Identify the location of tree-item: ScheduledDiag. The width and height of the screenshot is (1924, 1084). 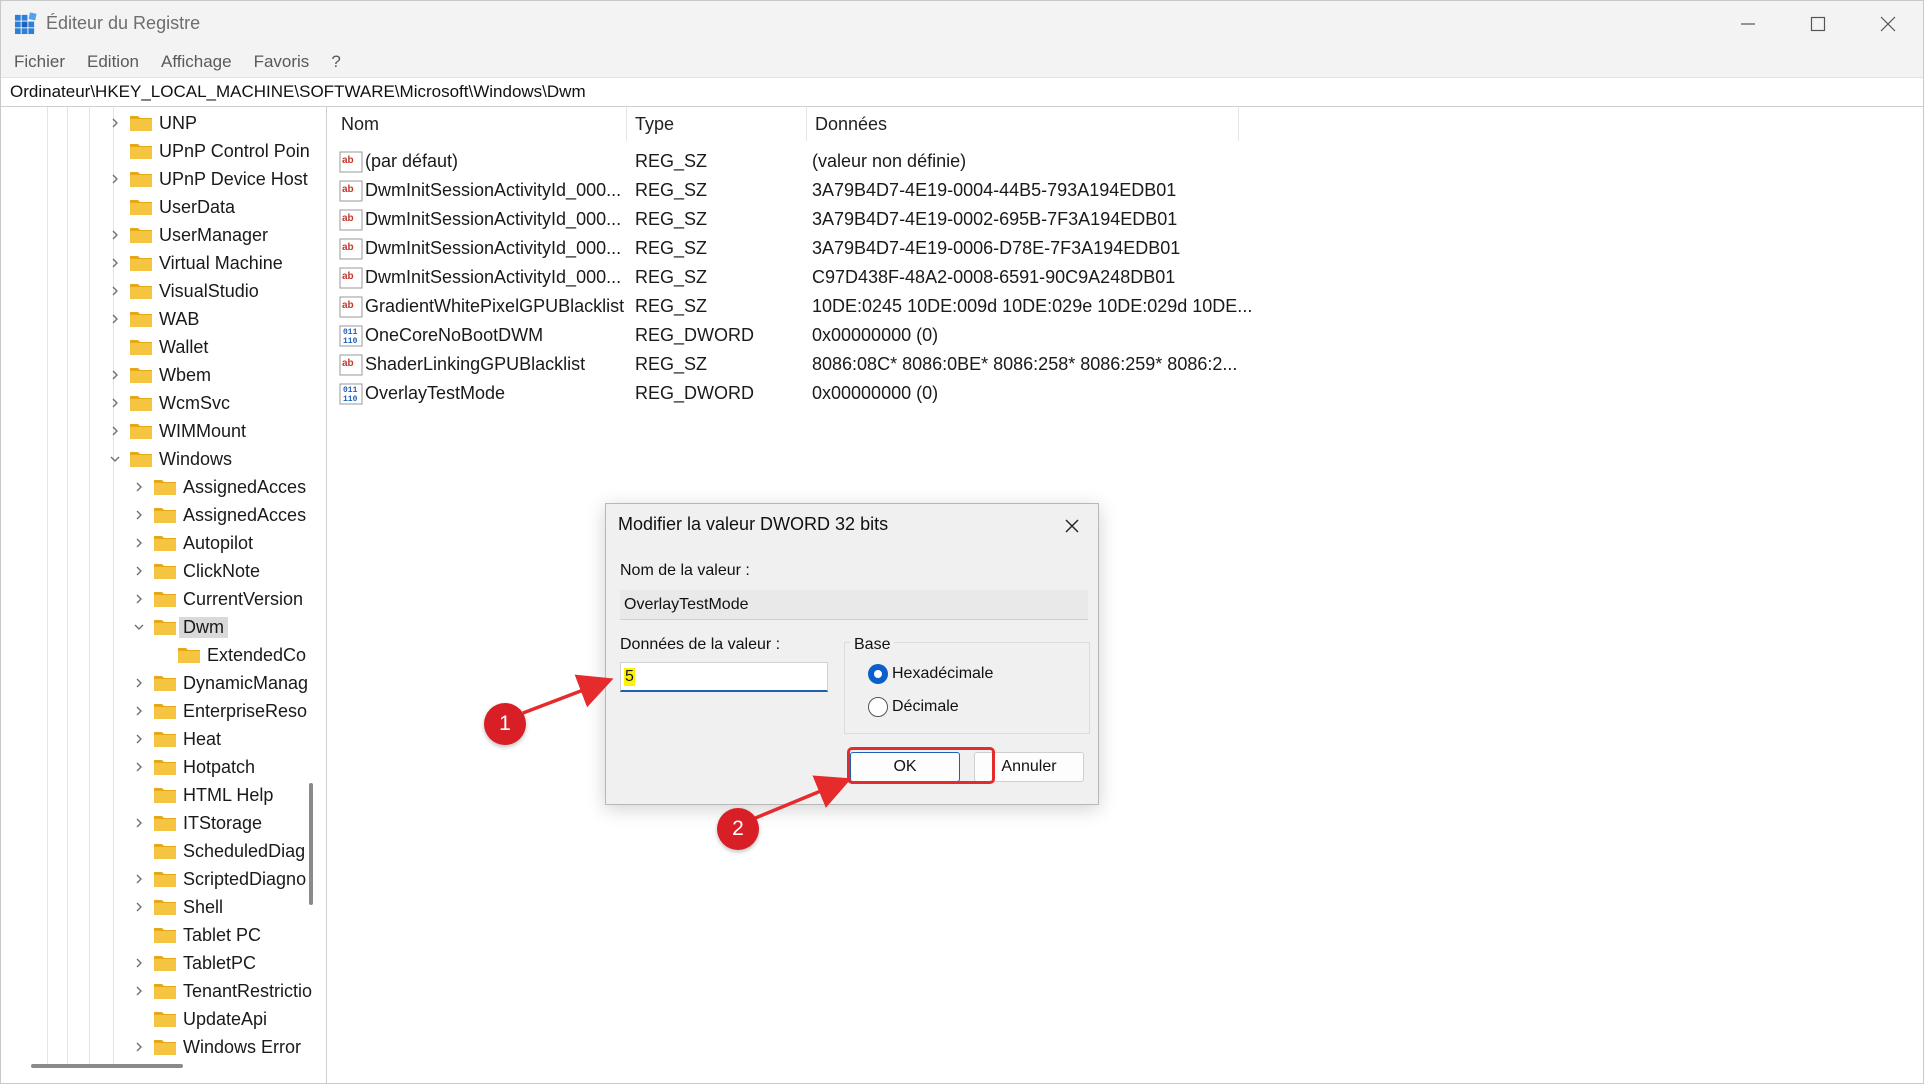
(218, 851).